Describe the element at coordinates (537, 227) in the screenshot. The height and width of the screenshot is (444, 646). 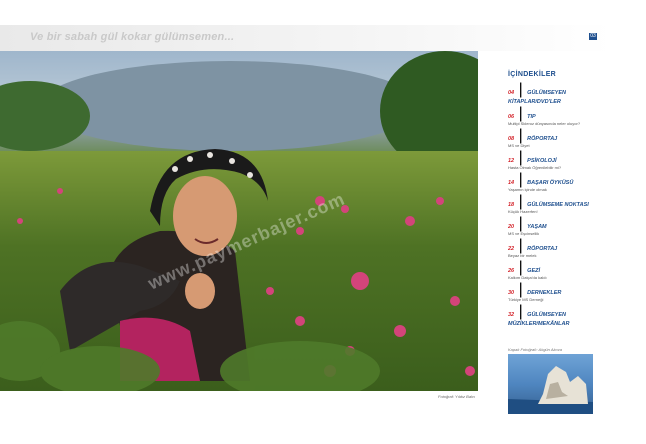
I see `toc-item-title: YAŞAM` at that location.